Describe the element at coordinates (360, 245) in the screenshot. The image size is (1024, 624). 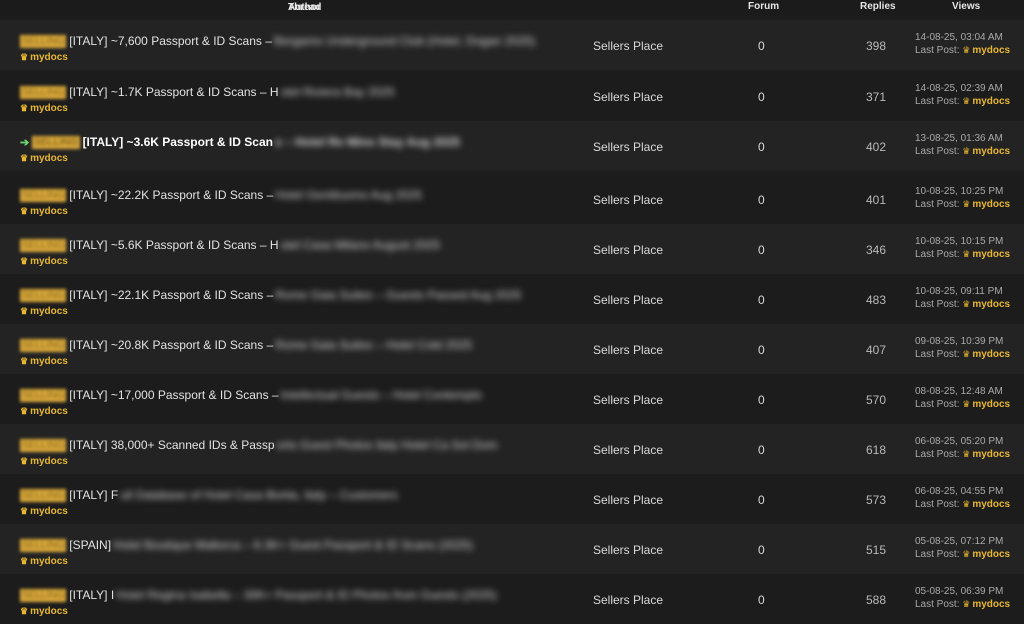
I see `thread-title-redacted: otel Casa Milano August 2025` at that location.